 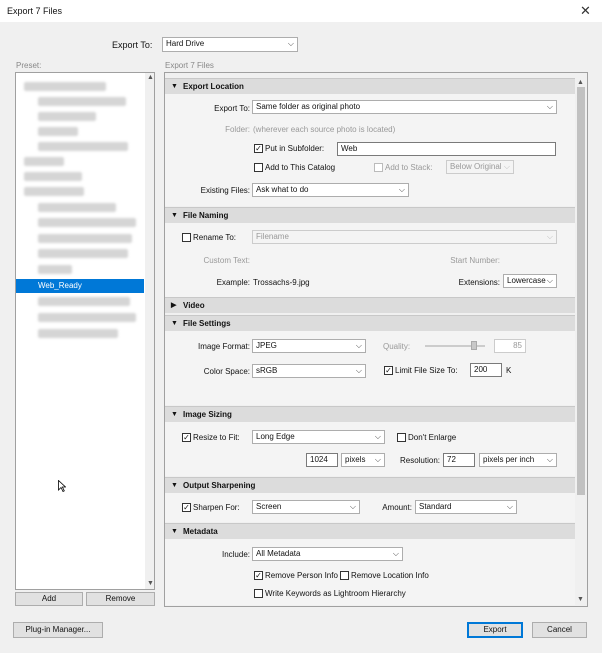 What do you see at coordinates (267, 370) in the screenshot?
I see `color-space-value: sRGB` at bounding box center [267, 370].